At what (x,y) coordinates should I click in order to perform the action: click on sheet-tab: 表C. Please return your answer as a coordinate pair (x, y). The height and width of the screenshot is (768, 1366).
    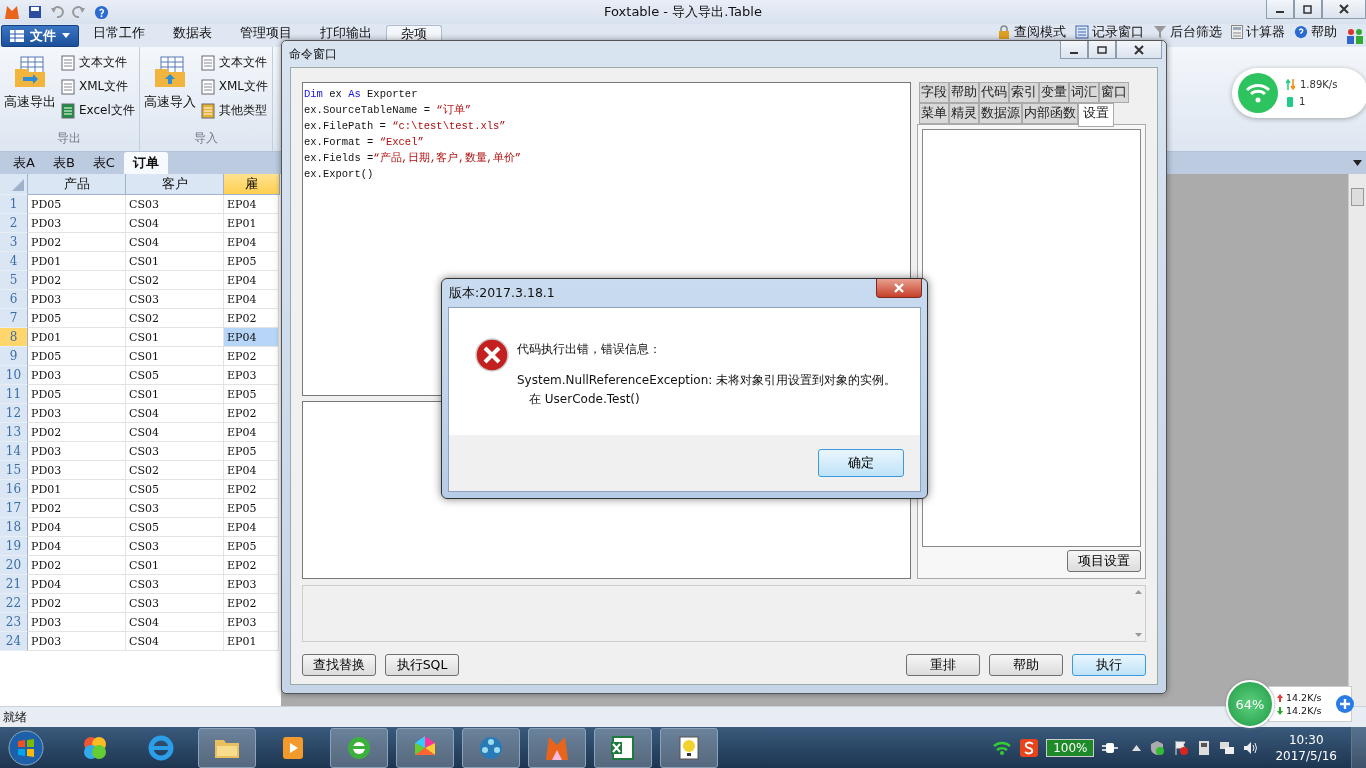
    Looking at the image, I should click on (103, 163).